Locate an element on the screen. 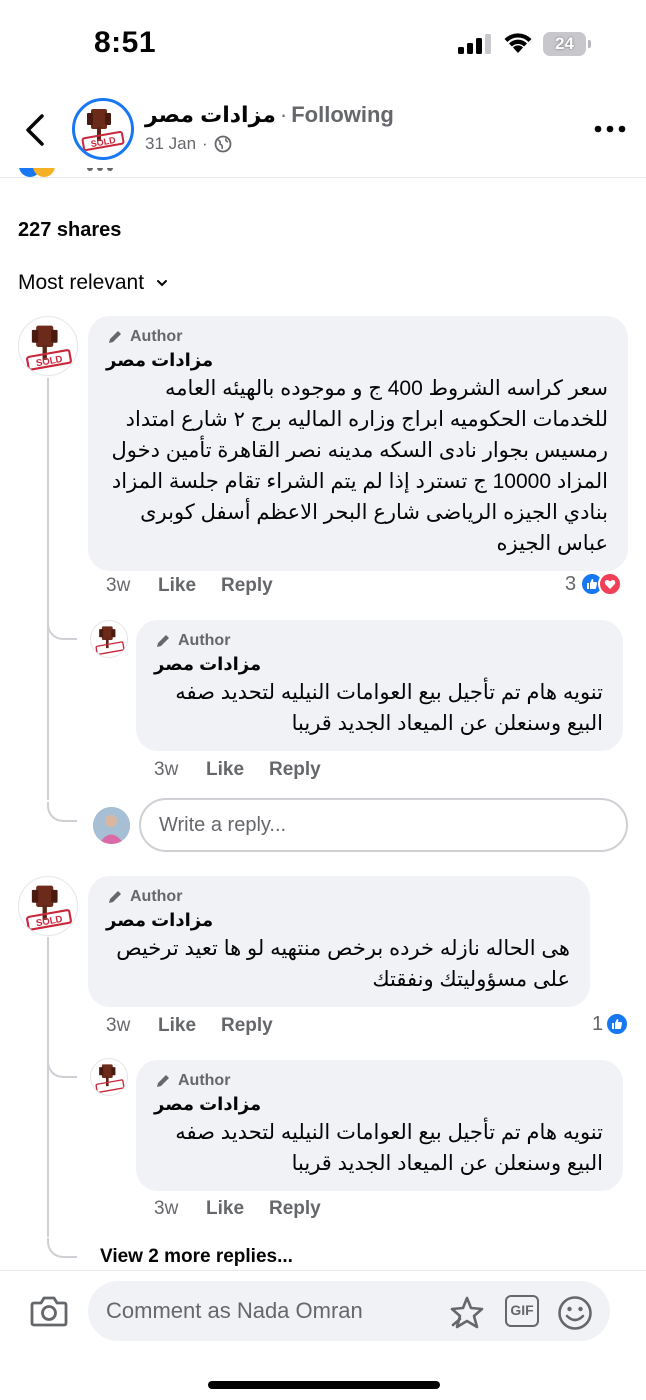  love-reaction-icon is located at coordinates (610, 584).